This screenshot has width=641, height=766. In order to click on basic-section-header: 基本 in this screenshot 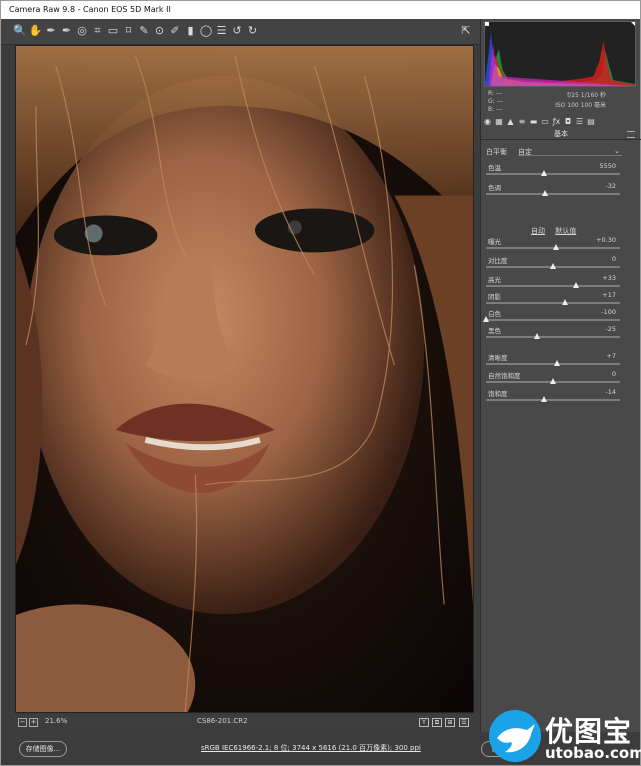, I will do `click(561, 135)`.